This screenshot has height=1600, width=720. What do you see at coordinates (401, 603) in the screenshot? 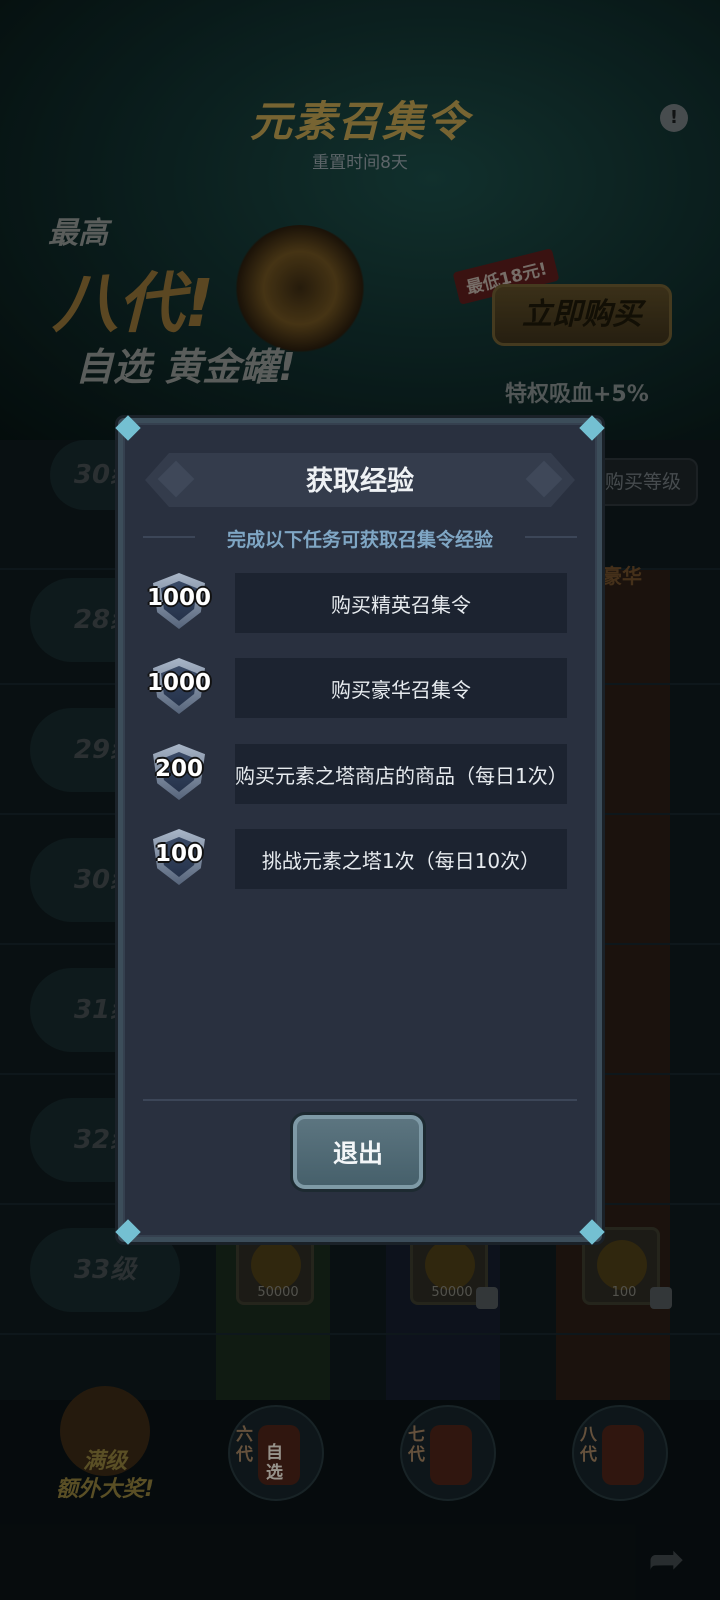
I see `task-label: 购买精英召集令` at bounding box center [401, 603].